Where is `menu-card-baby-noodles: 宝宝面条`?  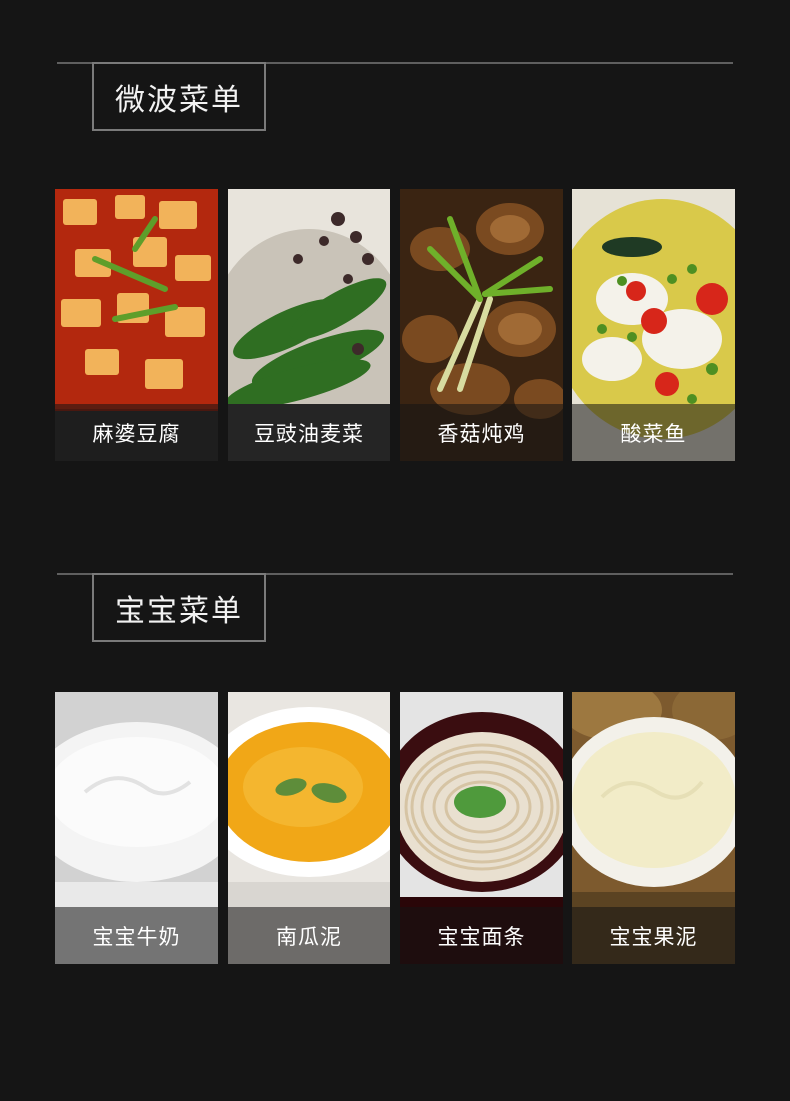
menu-card-baby-noodles: 宝宝面条 is located at coordinates (481, 828).